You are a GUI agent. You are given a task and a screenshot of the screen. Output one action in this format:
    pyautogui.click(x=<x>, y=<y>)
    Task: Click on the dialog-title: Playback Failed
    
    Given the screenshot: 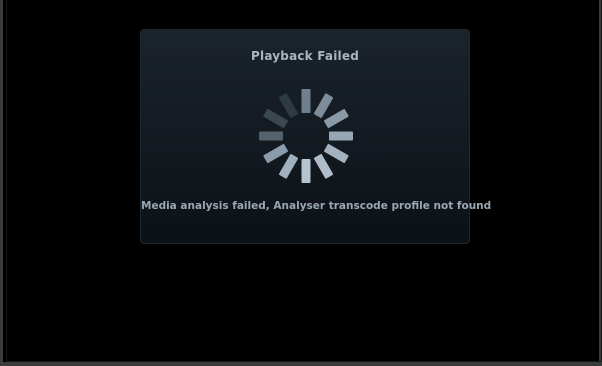 What is the action you would take?
    pyautogui.click(x=305, y=56)
    